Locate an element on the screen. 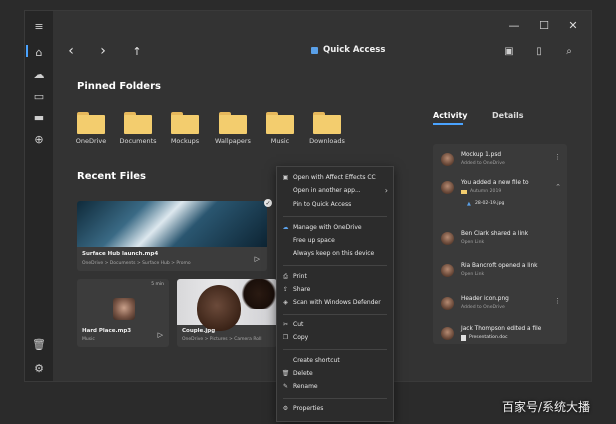 The width and height of the screenshot is (616, 424). video-thumbnail is located at coordinates (172, 224).